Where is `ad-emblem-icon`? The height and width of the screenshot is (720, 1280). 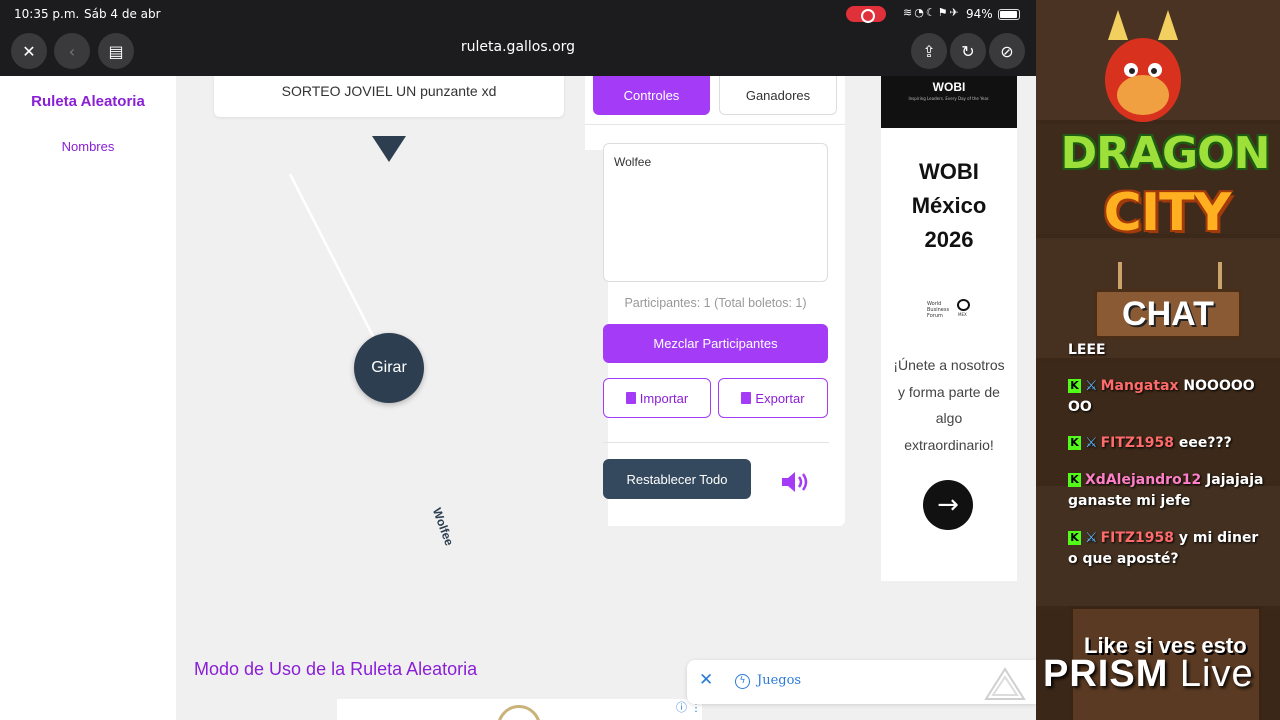
ad-emblem-icon is located at coordinates (519, 712).